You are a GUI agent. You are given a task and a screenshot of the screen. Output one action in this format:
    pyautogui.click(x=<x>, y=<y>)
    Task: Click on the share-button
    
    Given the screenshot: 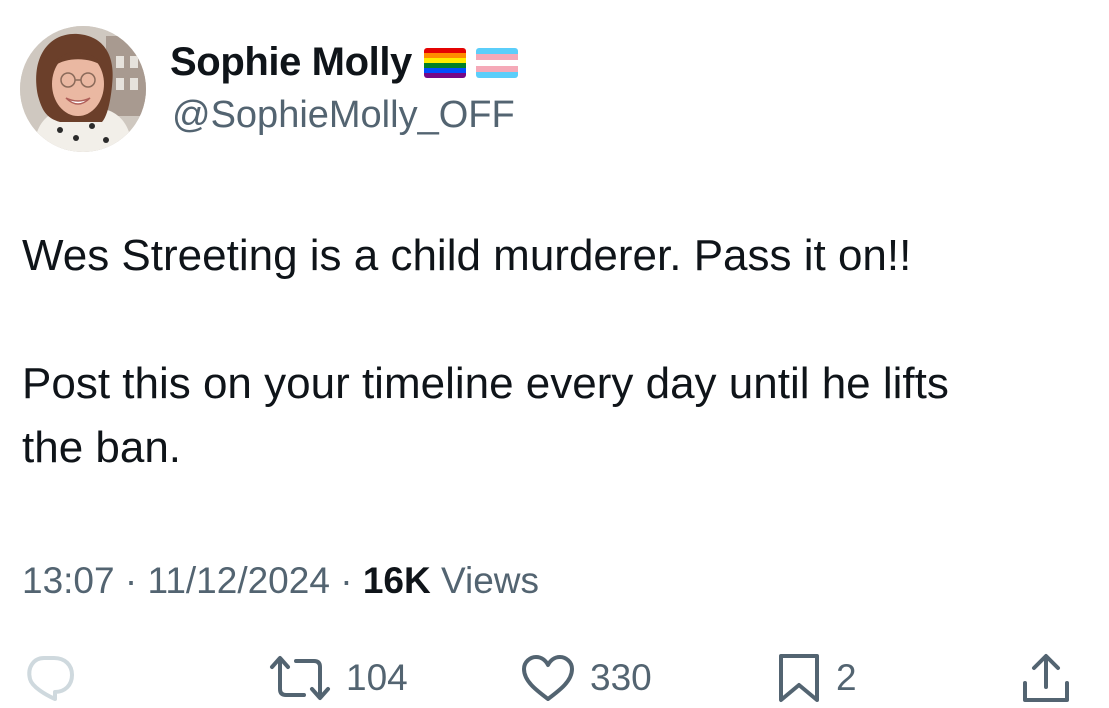 What is the action you would take?
    pyautogui.click(x=1046, y=678)
    